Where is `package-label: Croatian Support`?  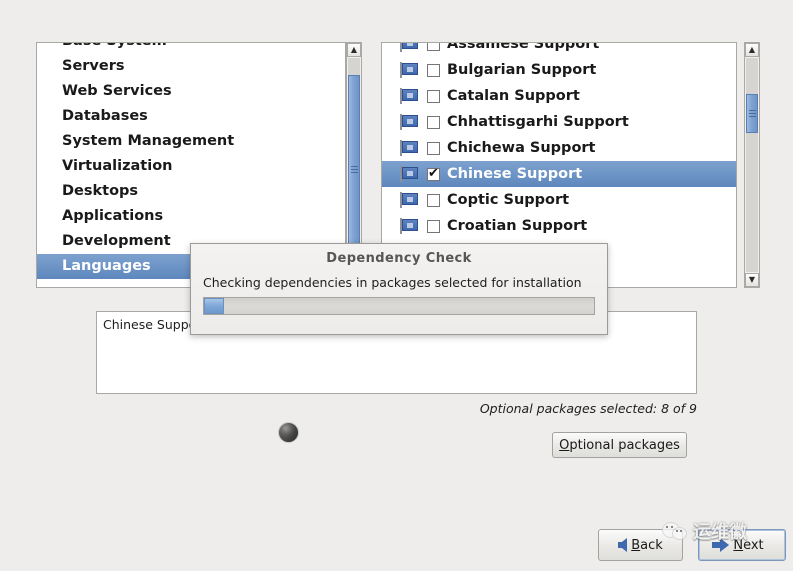 package-label: Croatian Support is located at coordinates (517, 226).